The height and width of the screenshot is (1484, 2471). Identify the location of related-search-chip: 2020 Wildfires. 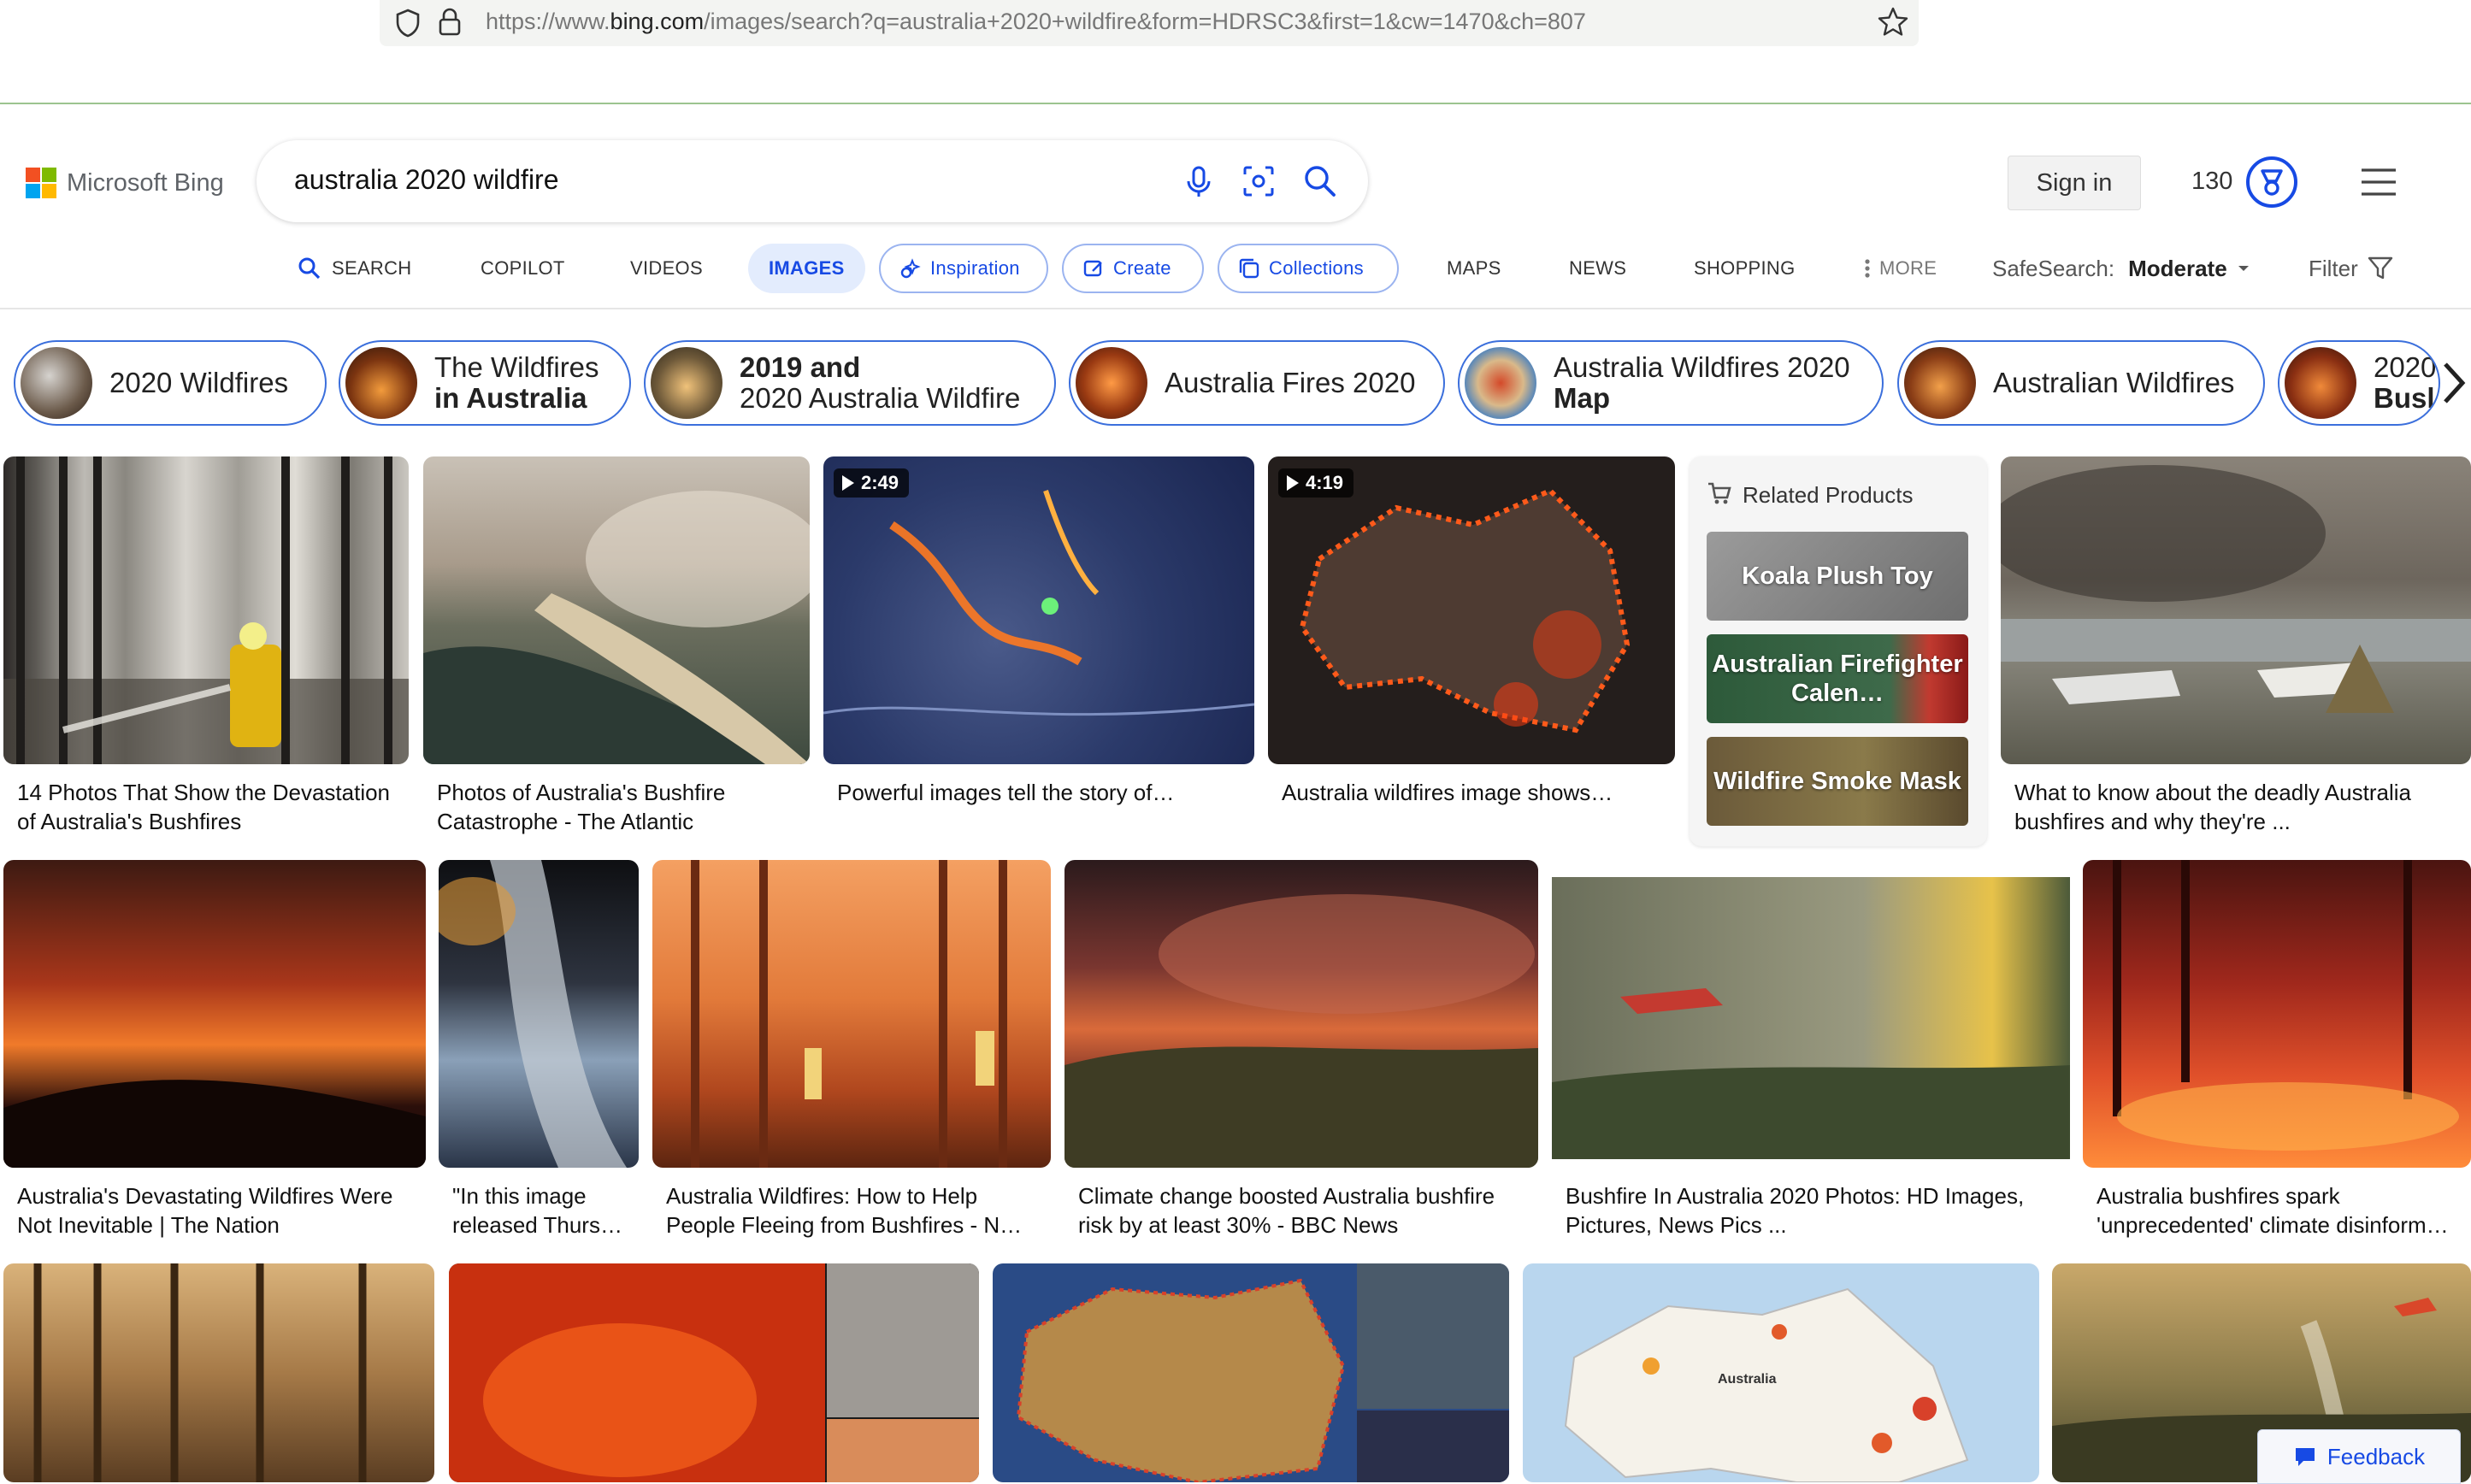
(170, 383).